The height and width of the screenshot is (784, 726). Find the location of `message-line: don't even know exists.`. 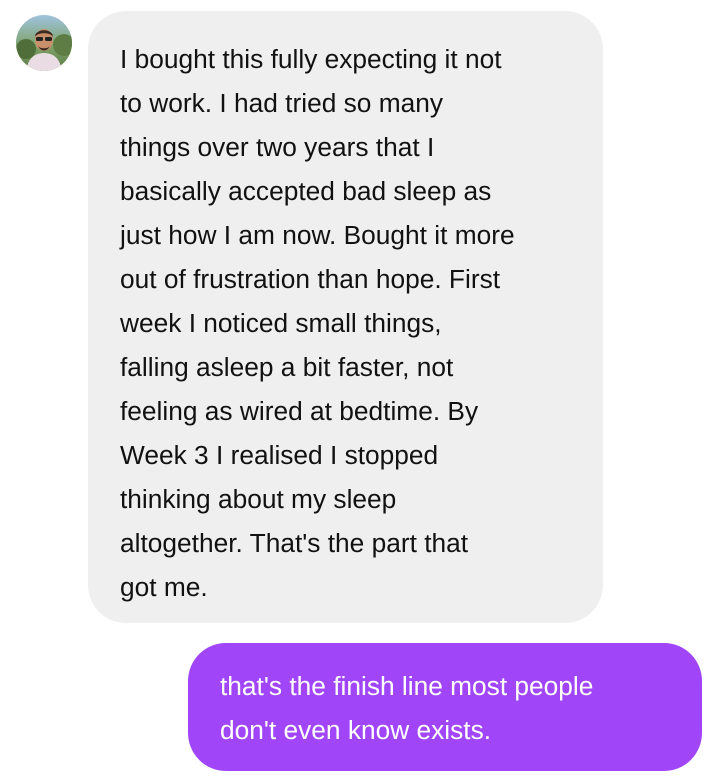

message-line: don't even know exists. is located at coordinates (356, 730).